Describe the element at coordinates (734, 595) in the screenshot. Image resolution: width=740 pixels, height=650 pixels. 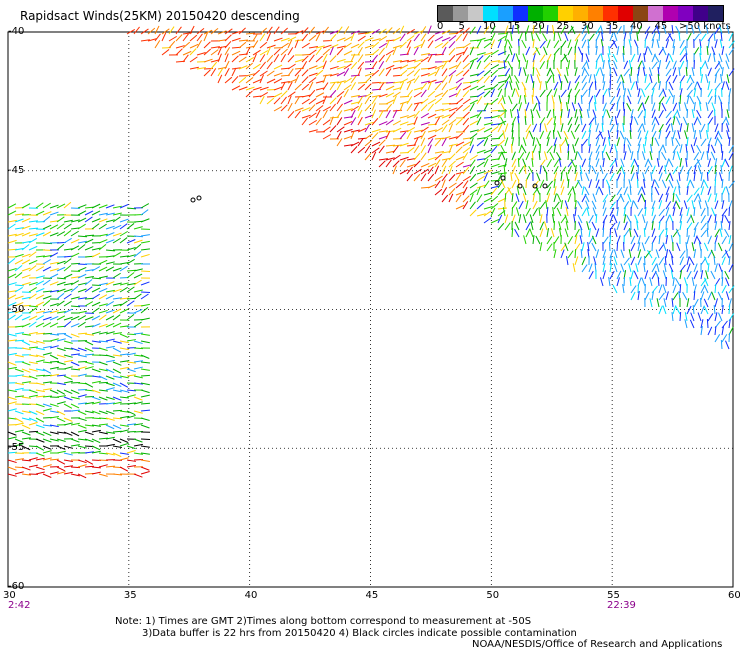
I see `lon-tick-label: 60` at that location.